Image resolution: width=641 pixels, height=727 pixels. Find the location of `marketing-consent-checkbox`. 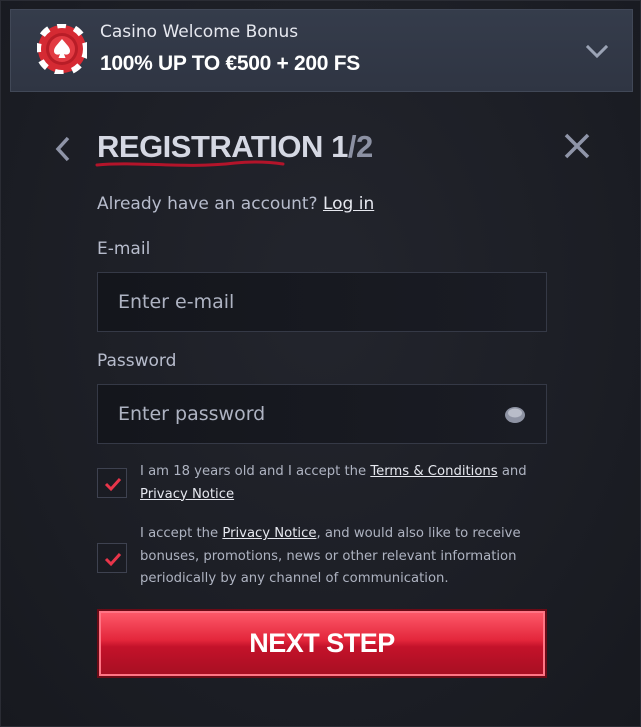

marketing-consent-checkbox is located at coordinates (112, 558).